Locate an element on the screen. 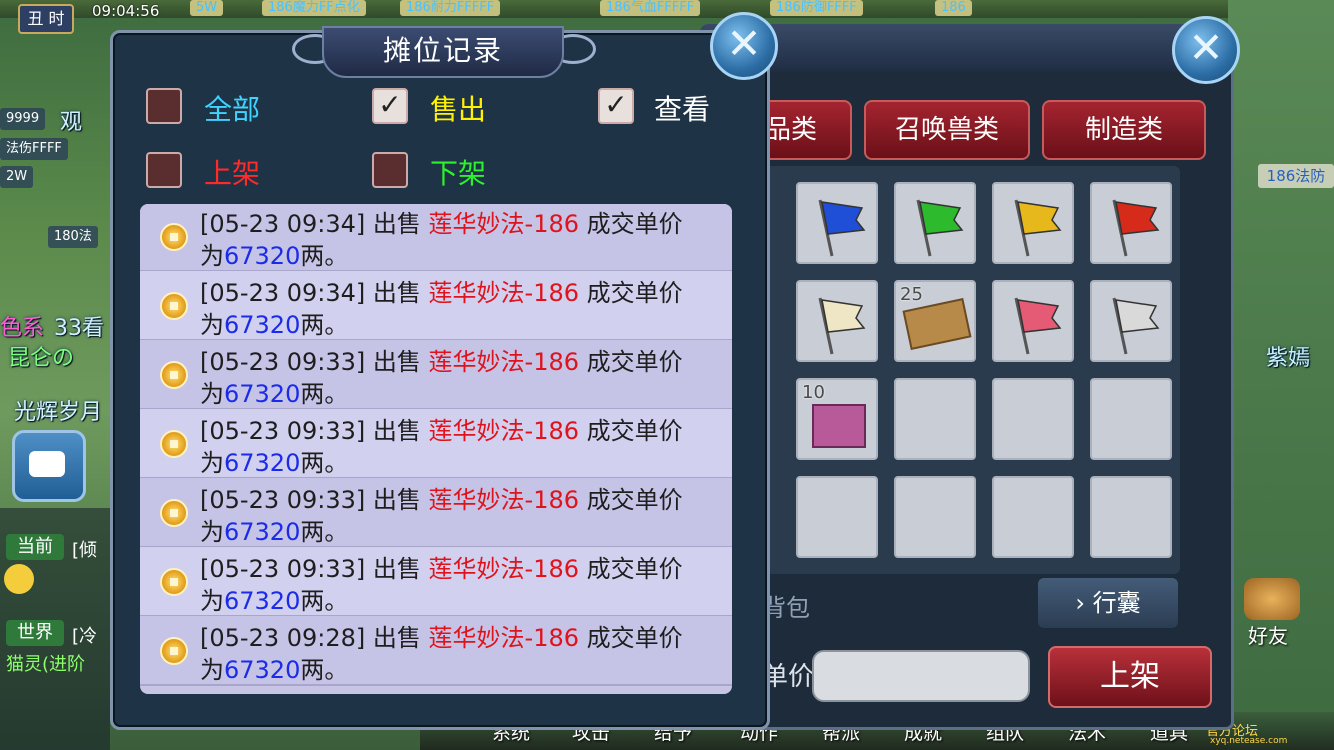  white-flag-icon is located at coordinates (1134, 327).